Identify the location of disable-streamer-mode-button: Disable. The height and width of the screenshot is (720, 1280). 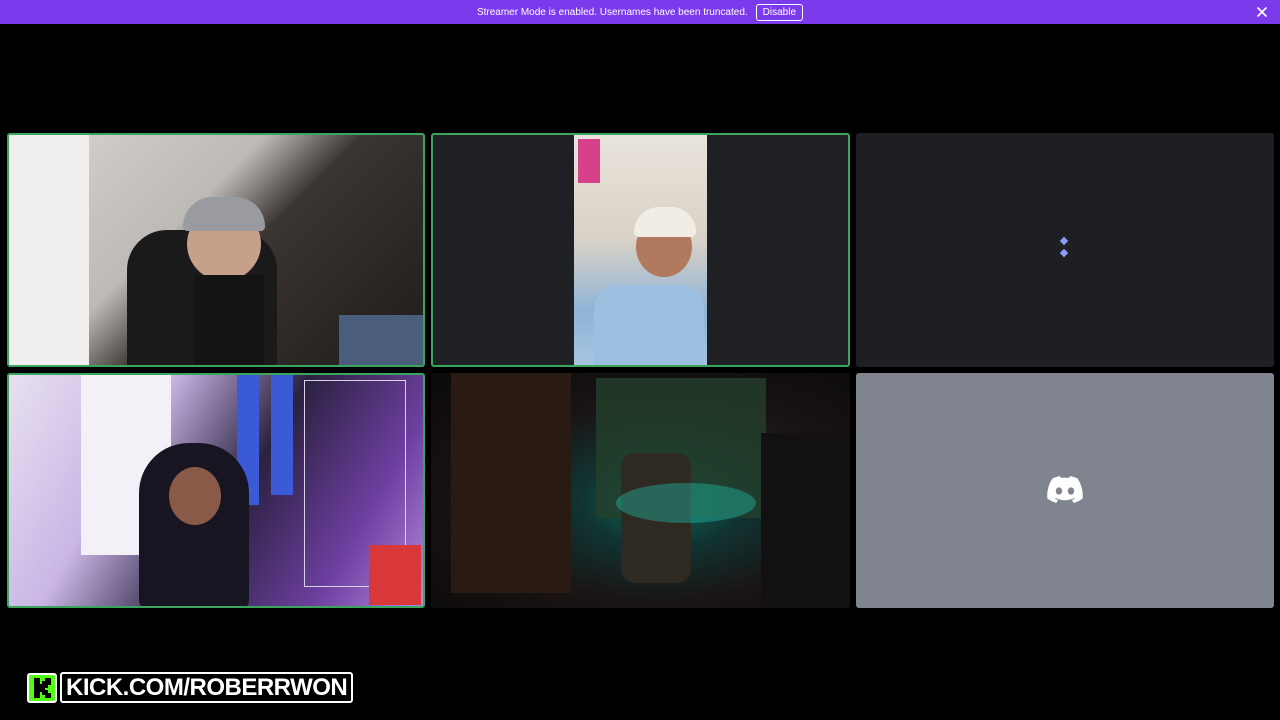
(779, 12).